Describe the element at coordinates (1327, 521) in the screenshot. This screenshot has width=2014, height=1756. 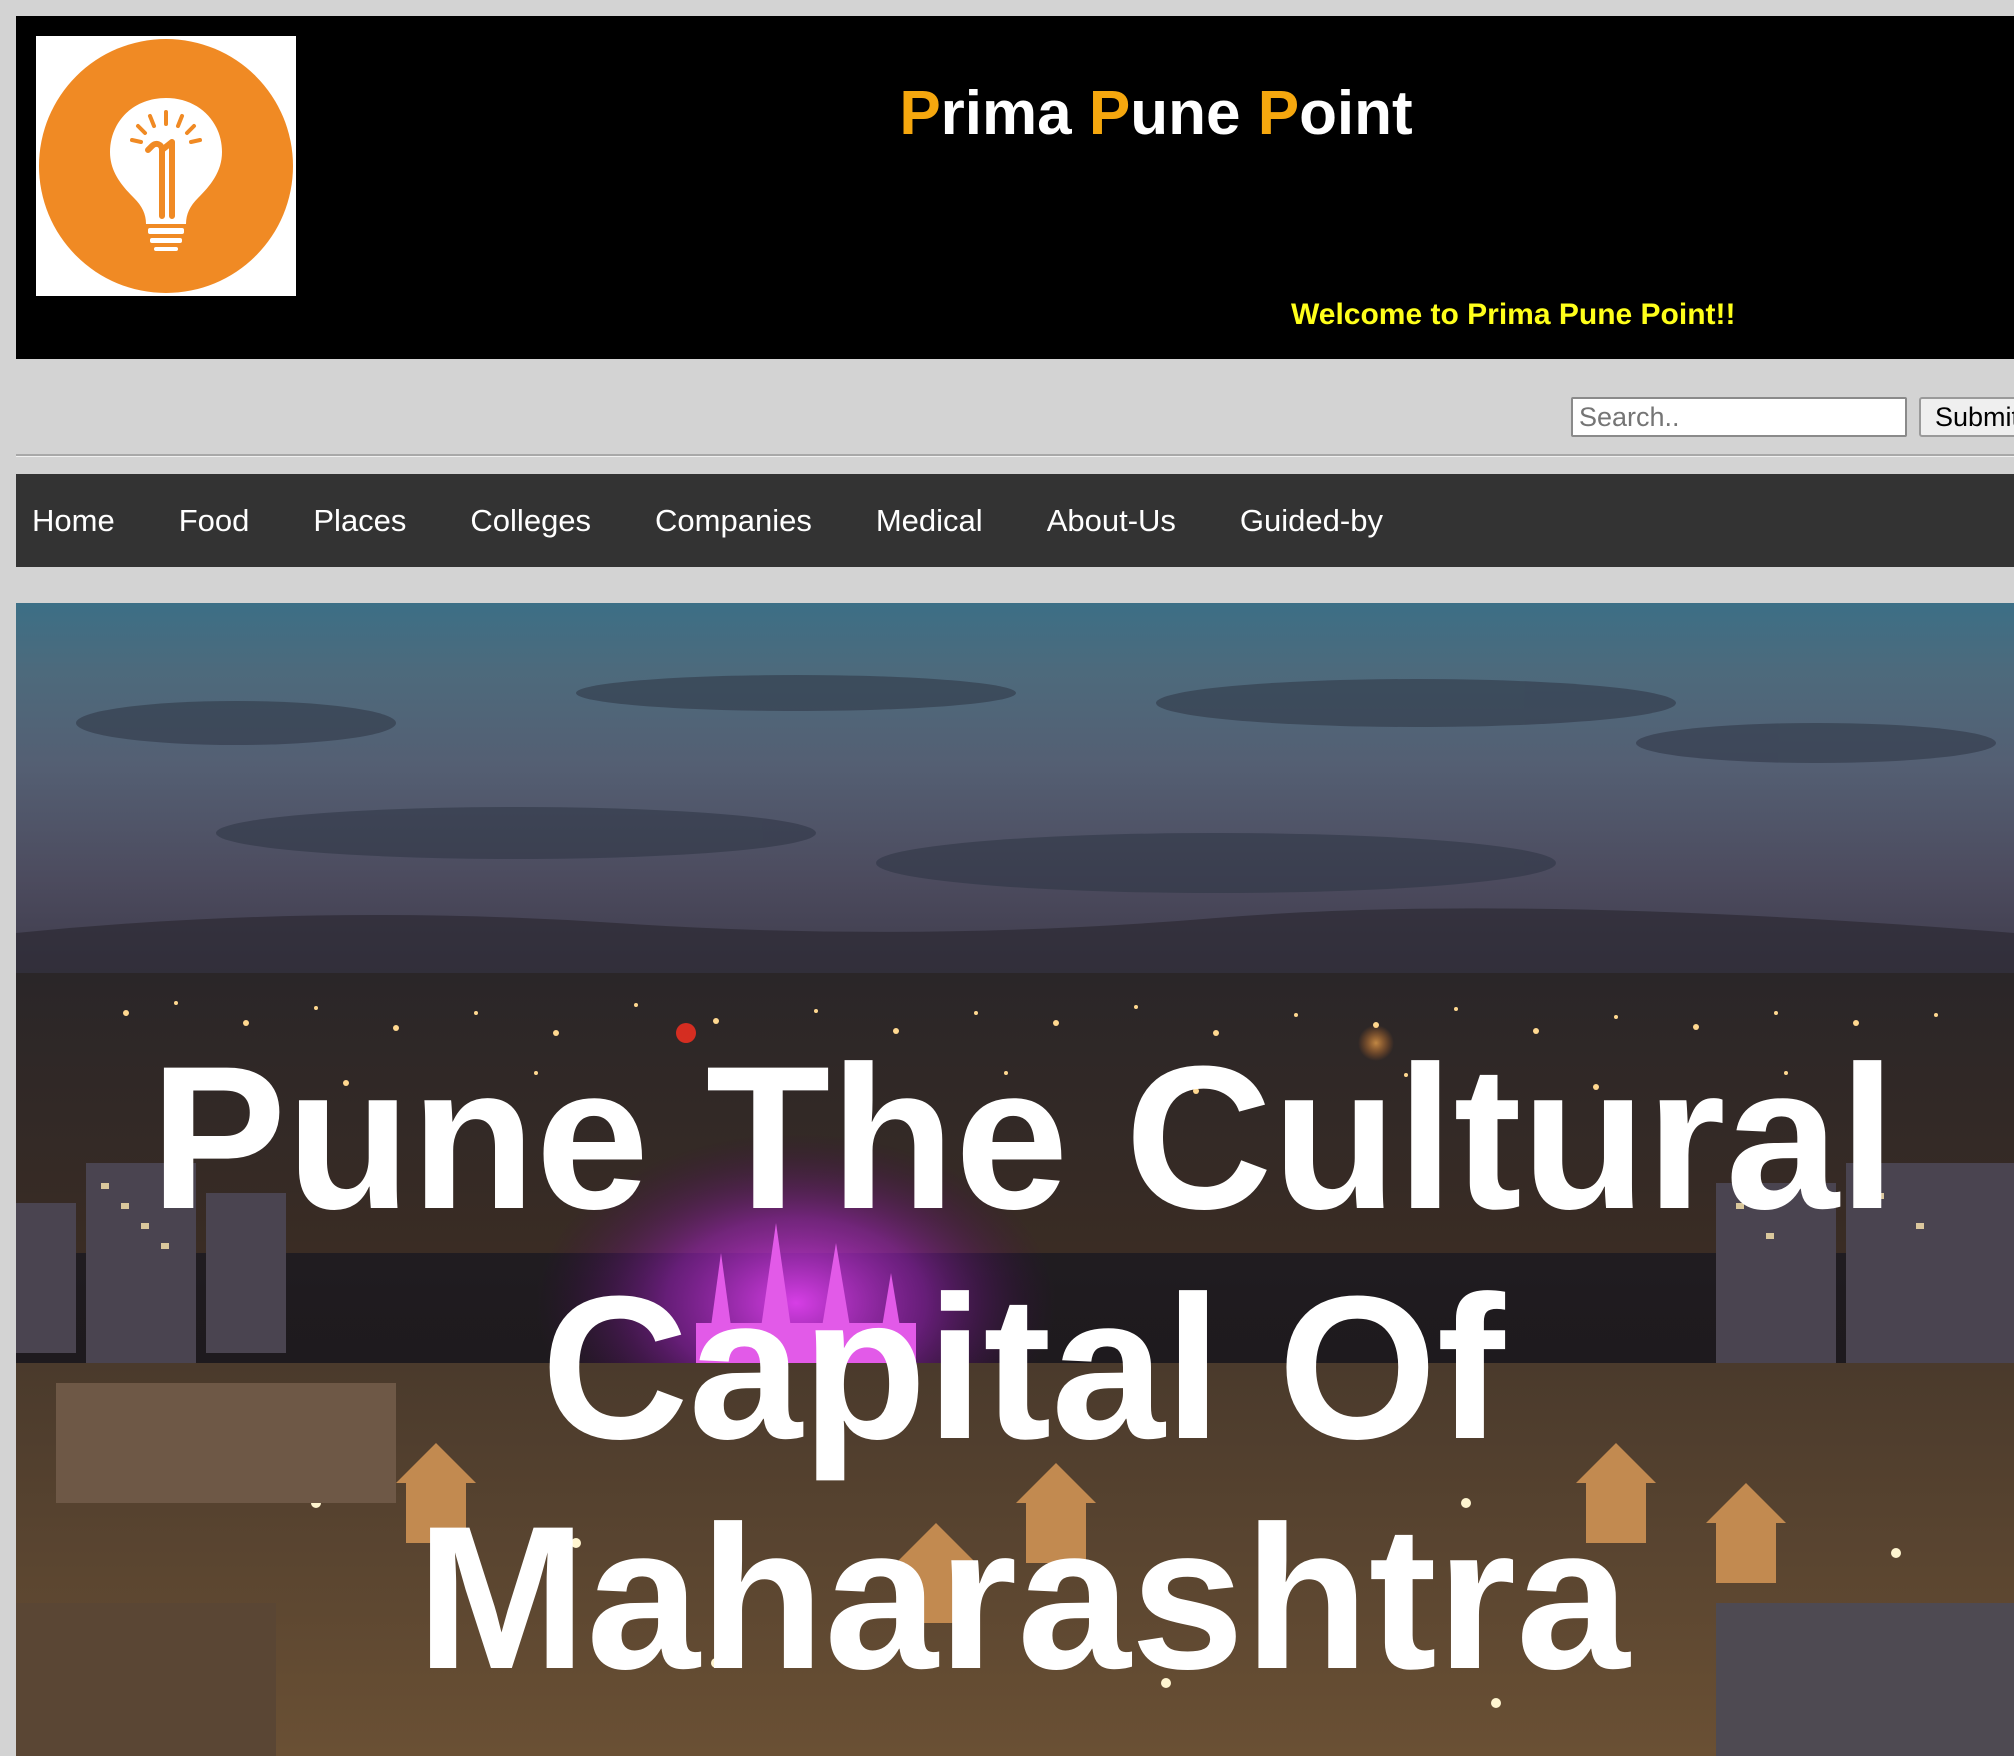
I see `nav-item-guided-by: Guided-by` at that location.